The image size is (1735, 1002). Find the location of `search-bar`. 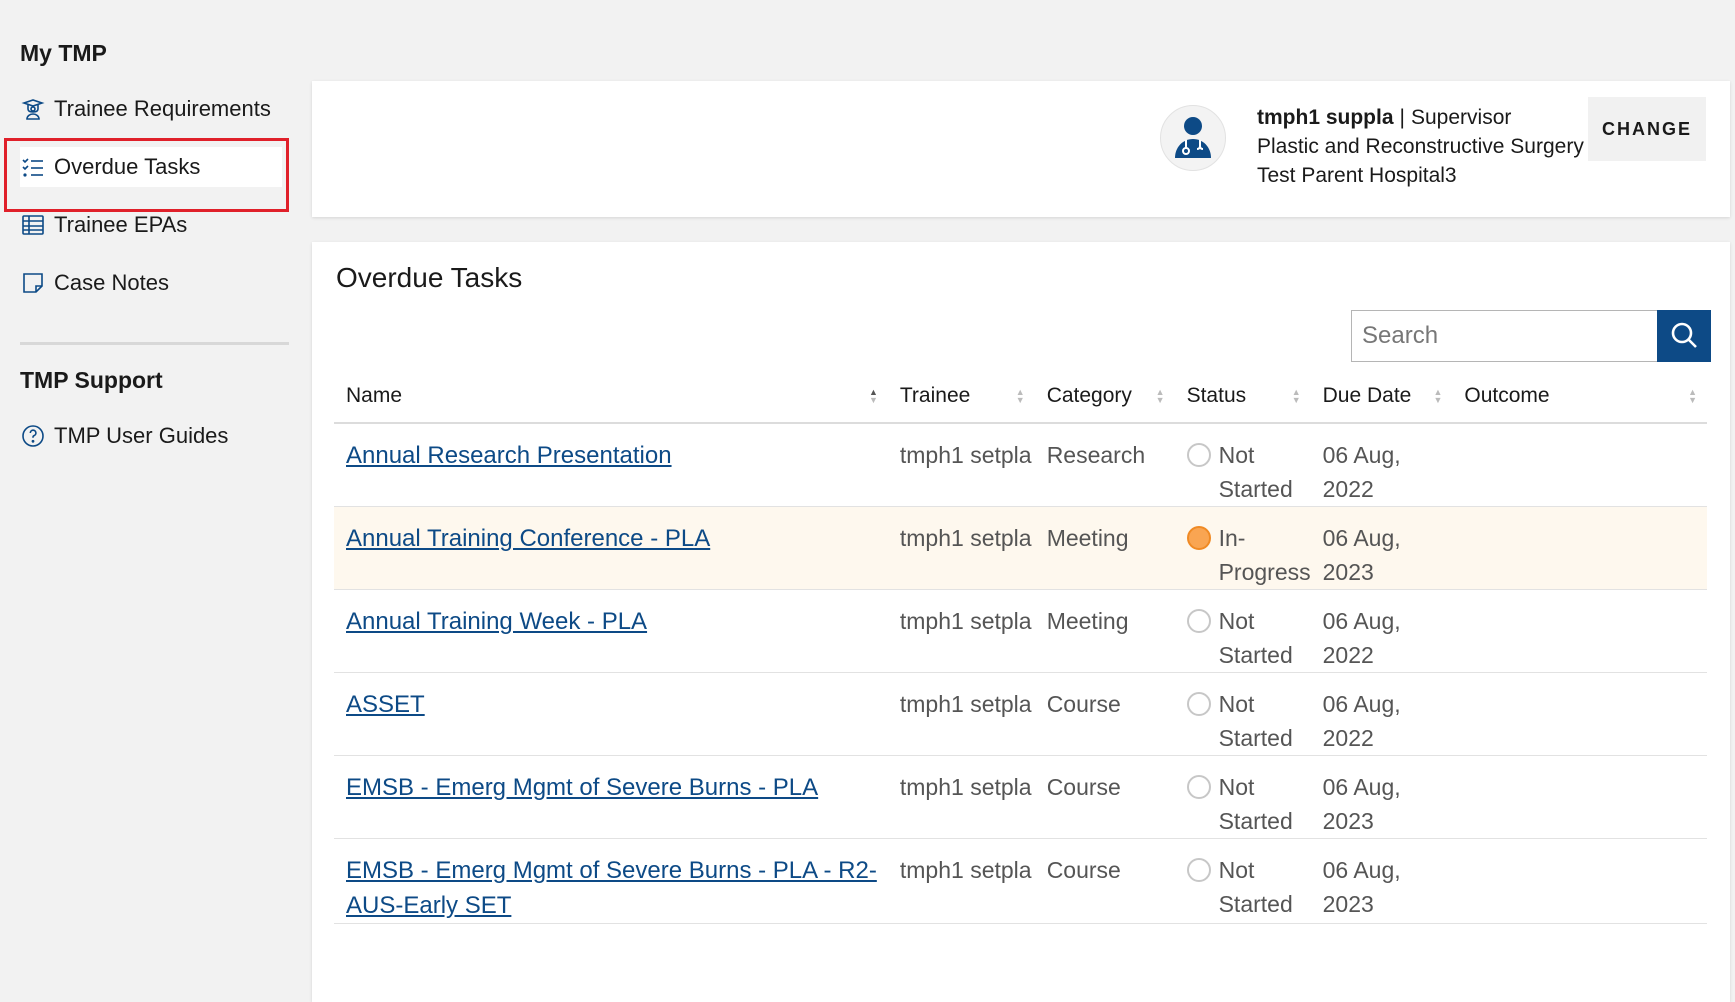

search-bar is located at coordinates (1531, 336).